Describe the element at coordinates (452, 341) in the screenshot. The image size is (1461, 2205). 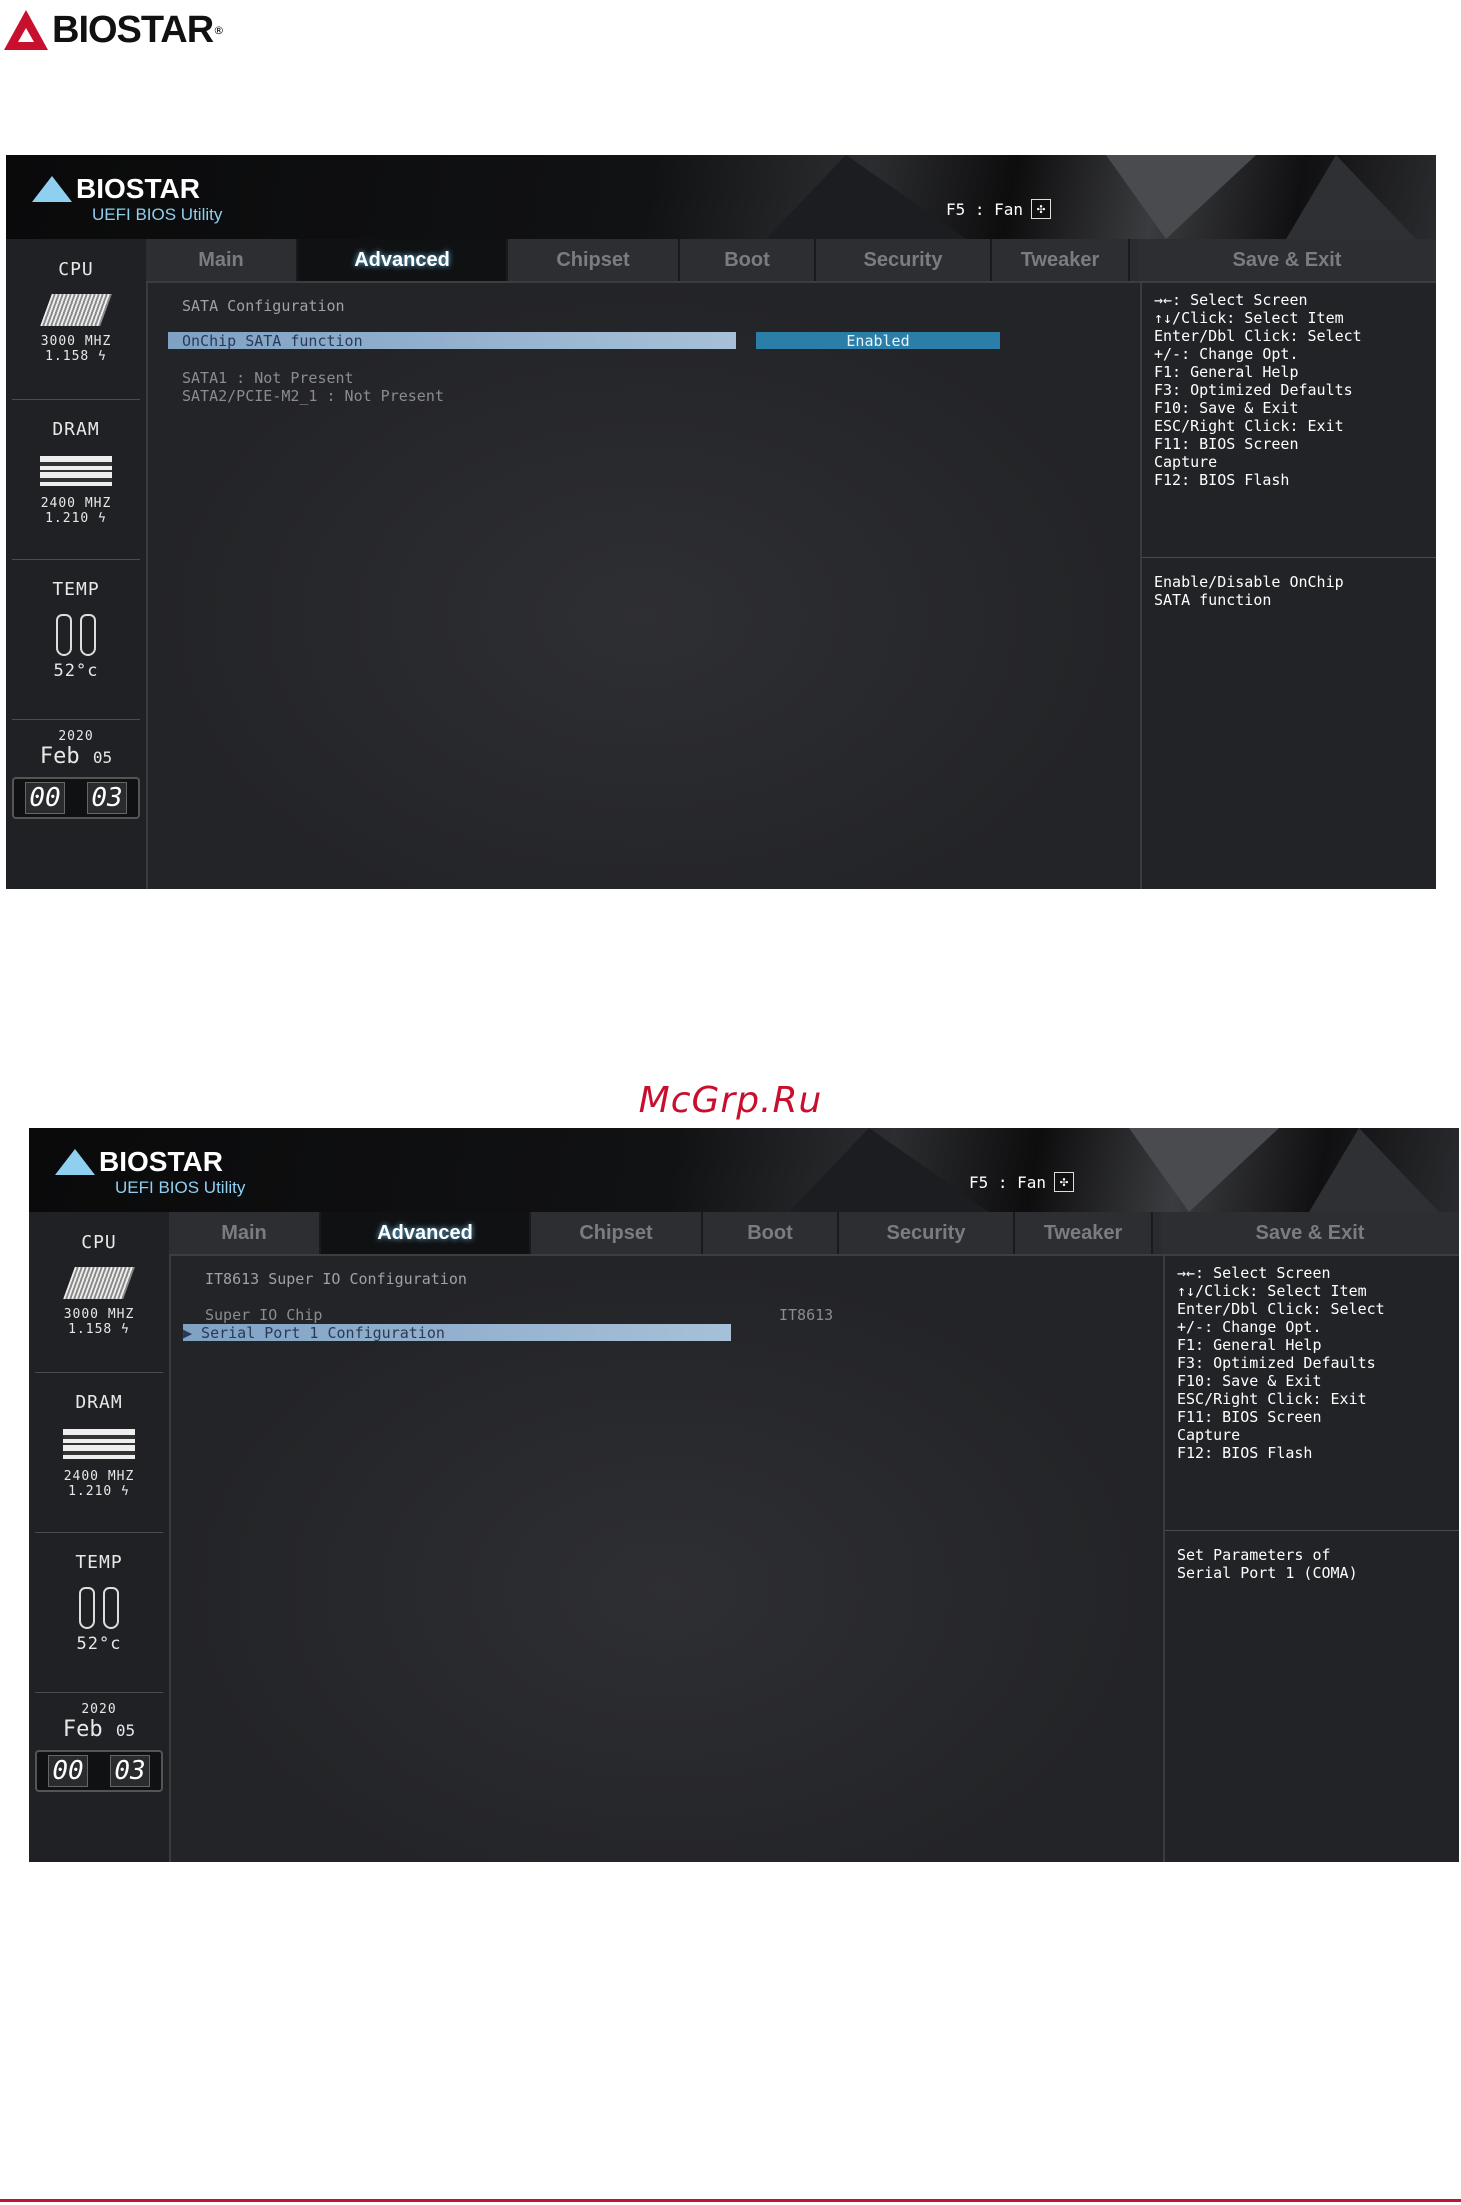
I see `onchip-sata-option: OnChip SATA function` at that location.